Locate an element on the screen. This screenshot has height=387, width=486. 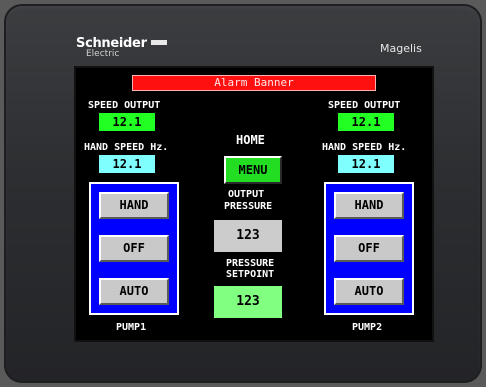
output-pressure-label-line2: PRESSURE is located at coordinates (248, 206).